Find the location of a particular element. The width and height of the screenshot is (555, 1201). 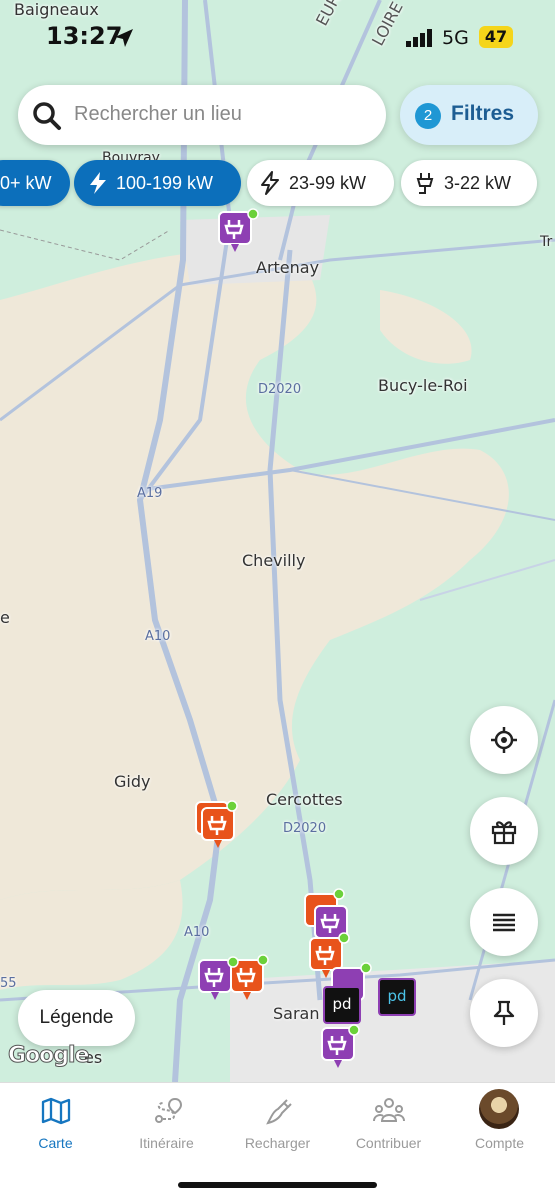

tab-itineraire: Itinéraire is located at coordinates (166, 1123).